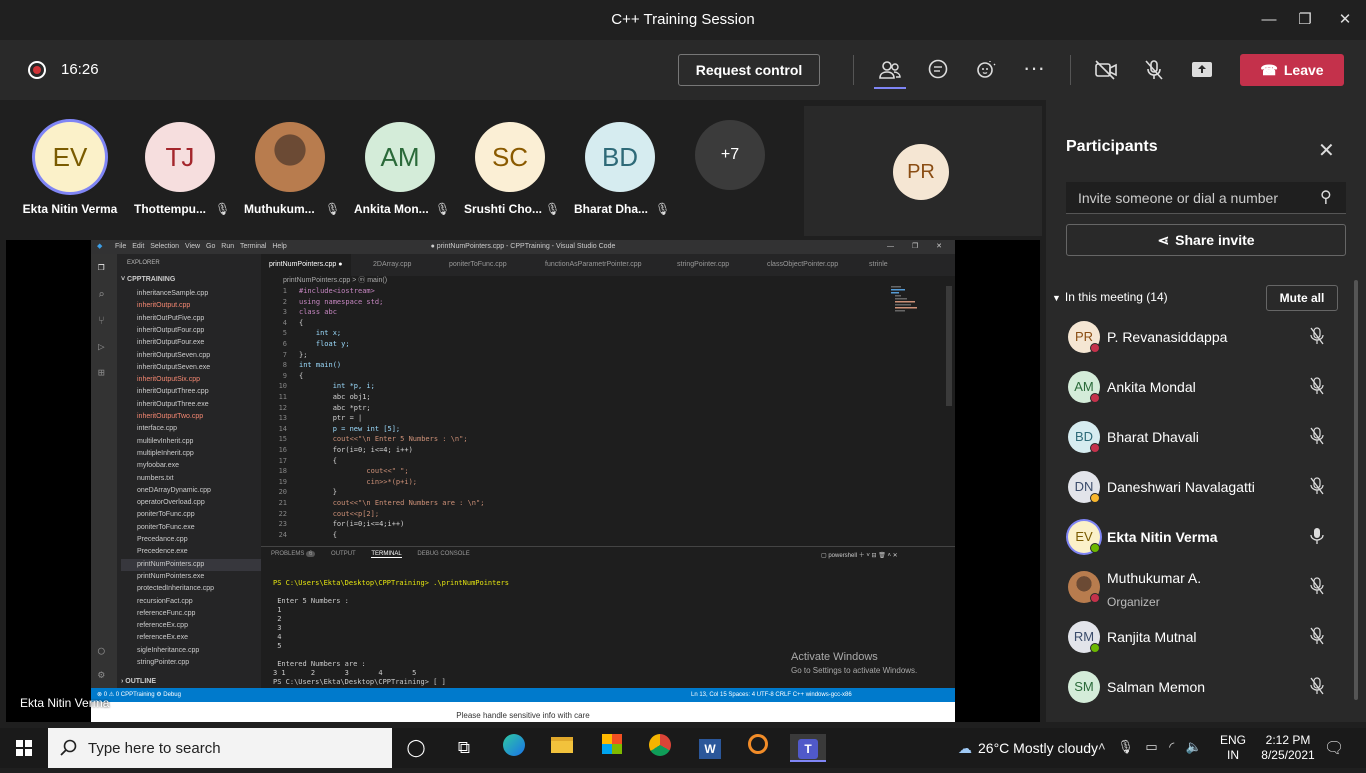  Describe the element at coordinates (101, 346) in the screenshot. I see `run-debug-icon: ▷` at that location.